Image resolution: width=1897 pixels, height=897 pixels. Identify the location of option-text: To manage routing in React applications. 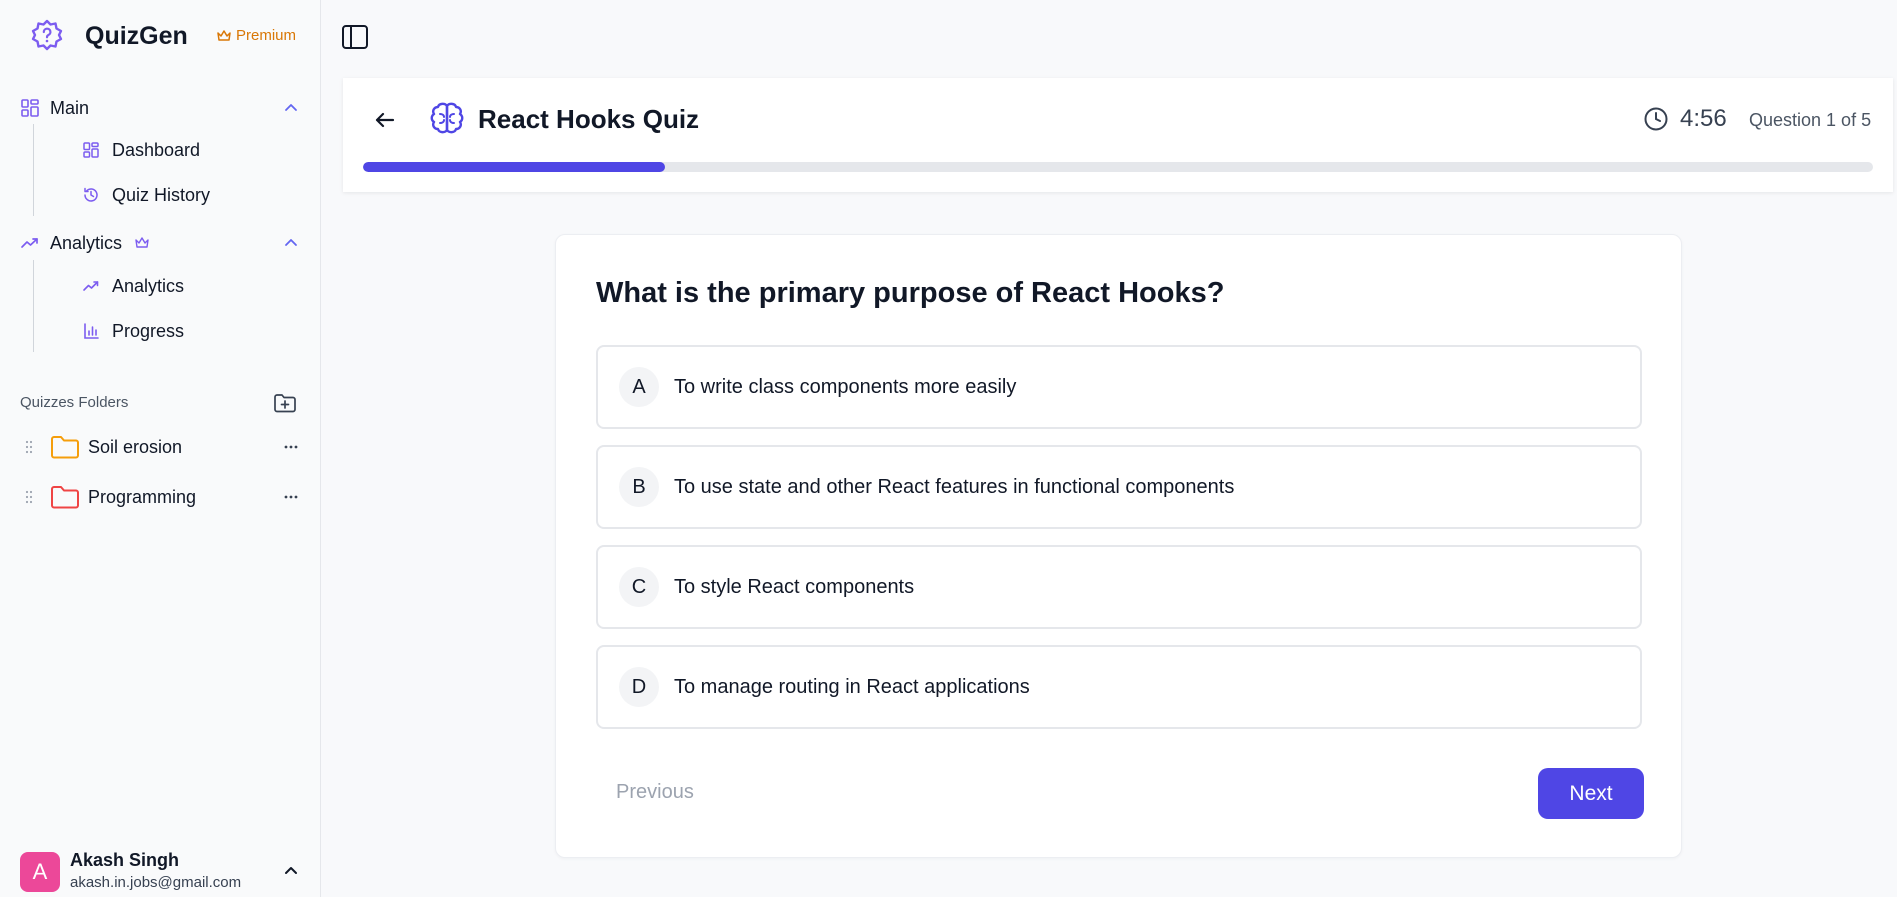
(852, 686).